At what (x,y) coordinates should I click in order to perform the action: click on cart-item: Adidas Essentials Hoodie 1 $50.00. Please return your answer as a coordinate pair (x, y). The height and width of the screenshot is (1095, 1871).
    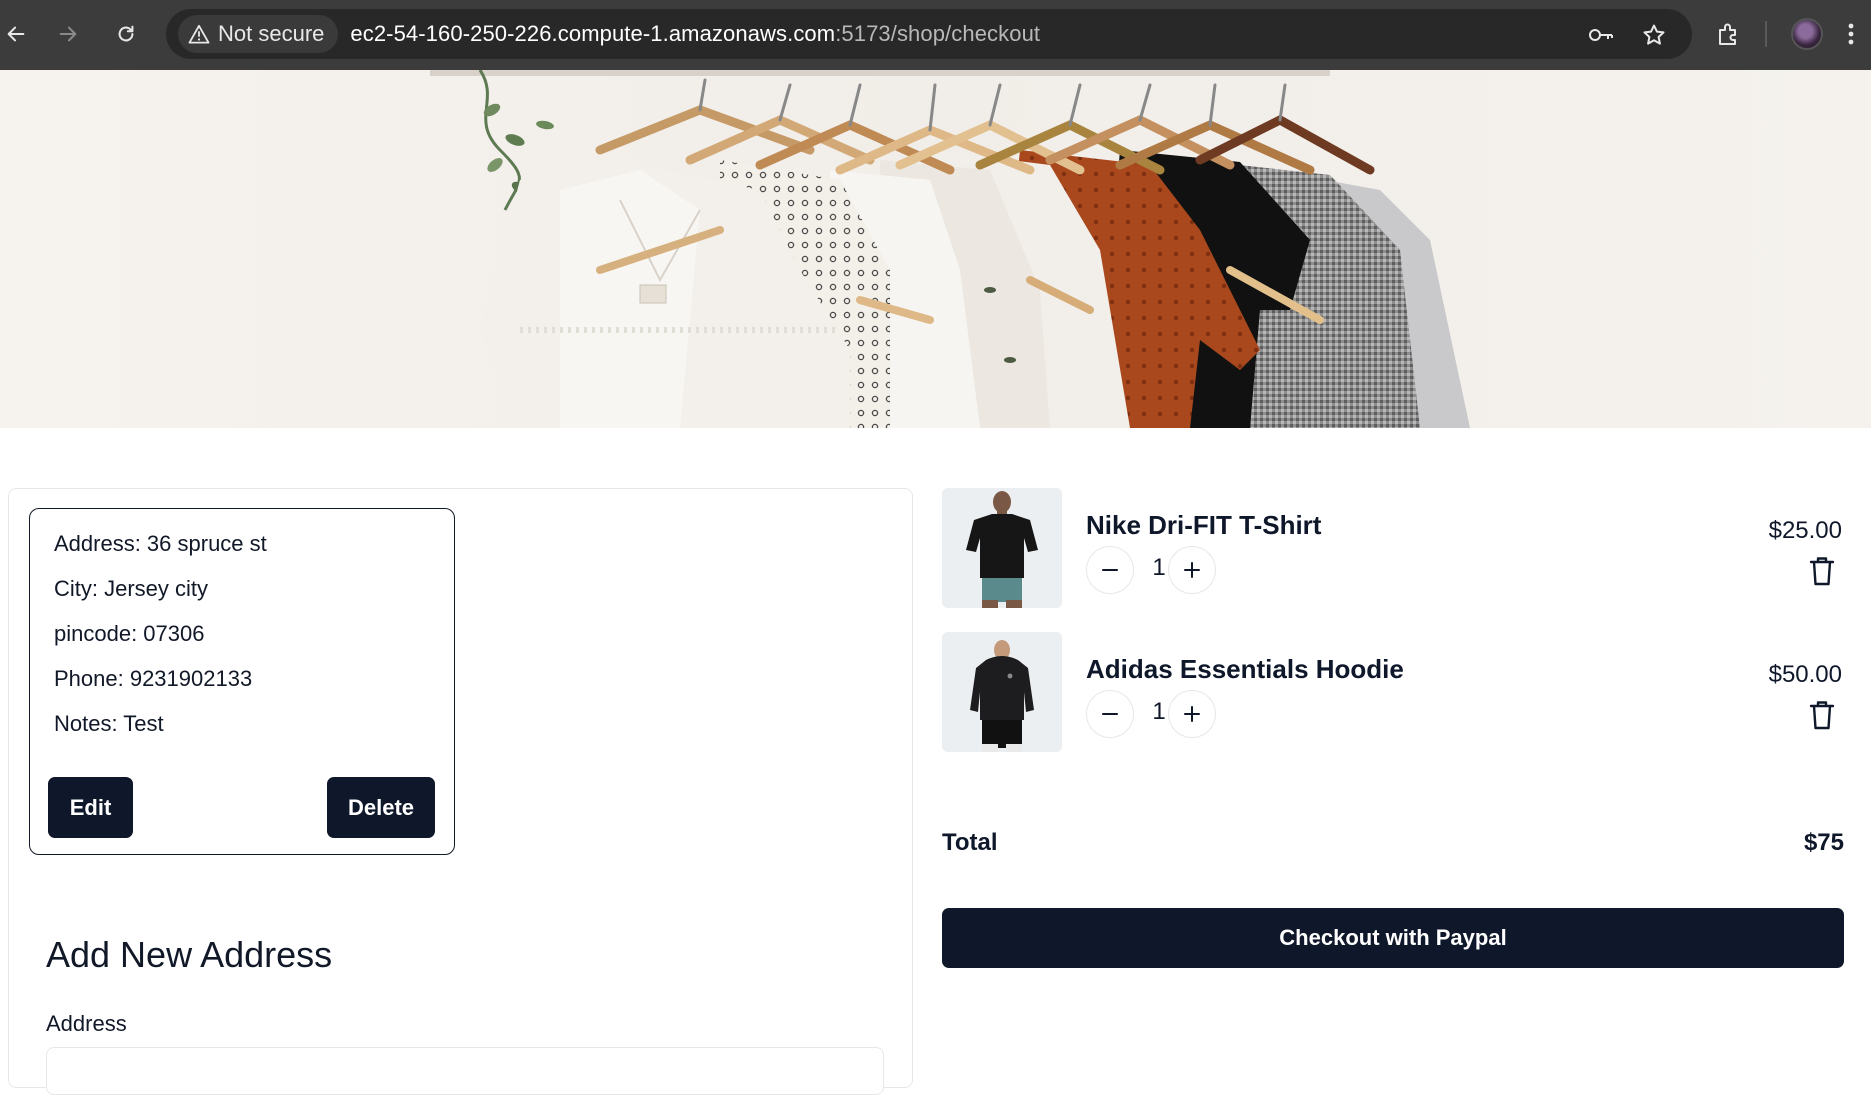
    Looking at the image, I should click on (1392, 692).